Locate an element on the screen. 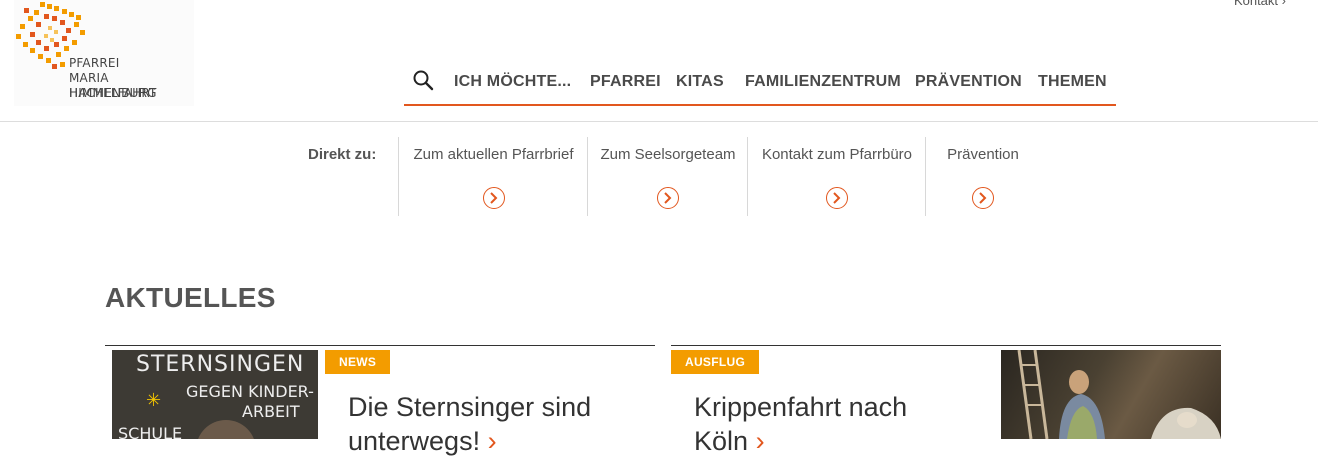  category-badge: NEWS is located at coordinates (358, 362).